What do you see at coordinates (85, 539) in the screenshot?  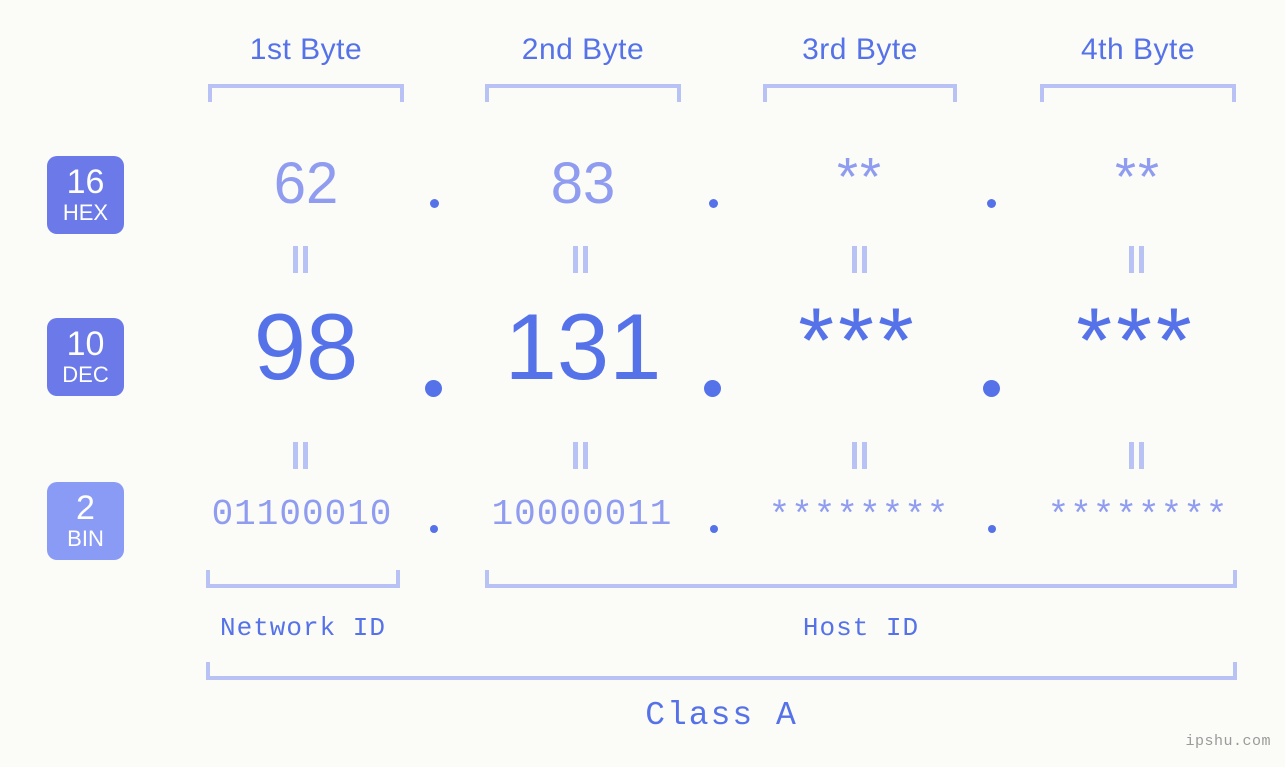 I see `base-badge-bin-name: BIN` at bounding box center [85, 539].